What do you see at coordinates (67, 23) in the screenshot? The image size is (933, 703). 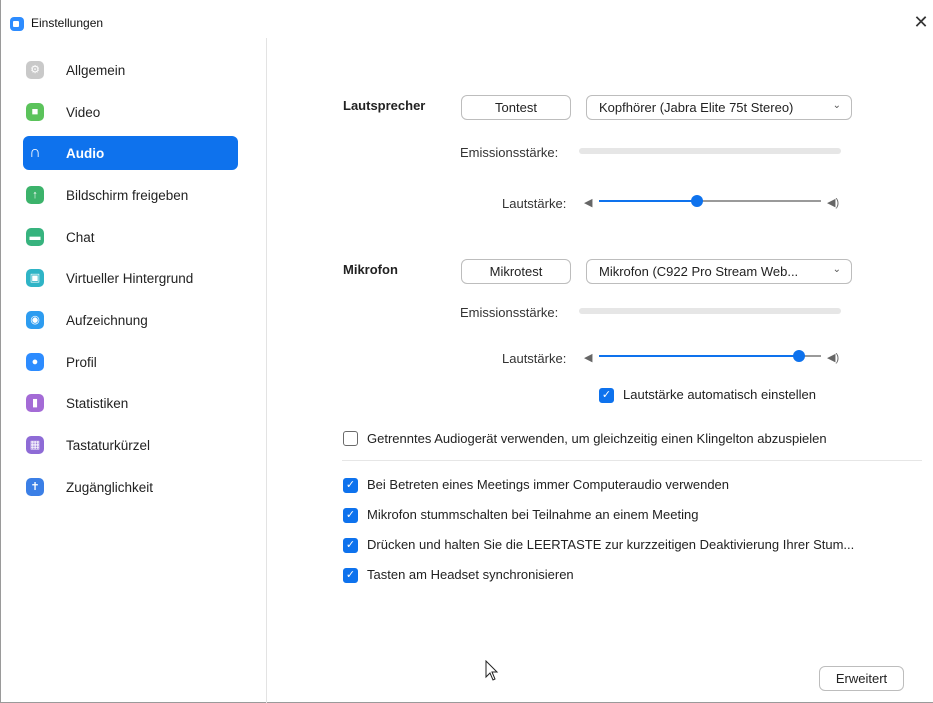 I see `window-title: Einstellungen` at bounding box center [67, 23].